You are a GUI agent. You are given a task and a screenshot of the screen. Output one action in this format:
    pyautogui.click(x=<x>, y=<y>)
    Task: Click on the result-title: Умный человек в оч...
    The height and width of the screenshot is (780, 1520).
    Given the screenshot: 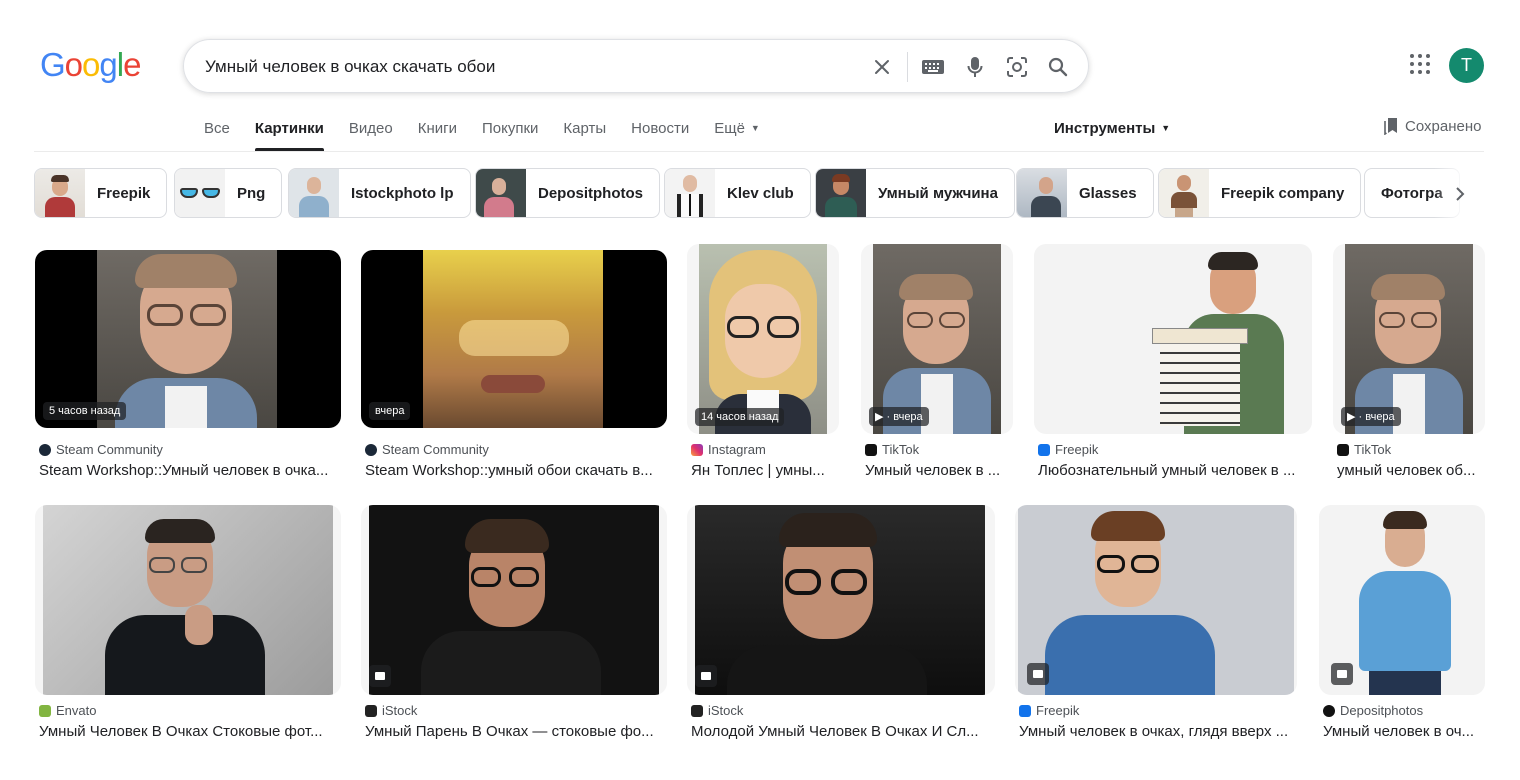 What is the action you would take?
    pyautogui.click(x=1404, y=731)
    